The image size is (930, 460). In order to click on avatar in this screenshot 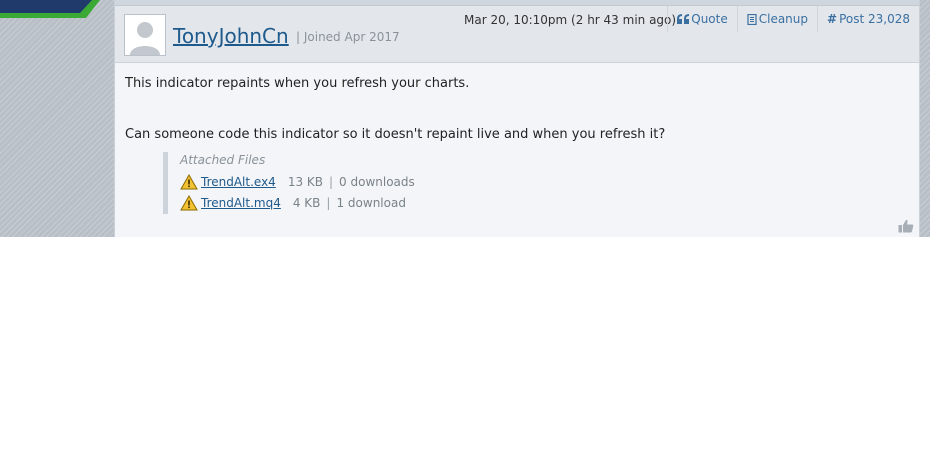, I will do `click(145, 35)`.